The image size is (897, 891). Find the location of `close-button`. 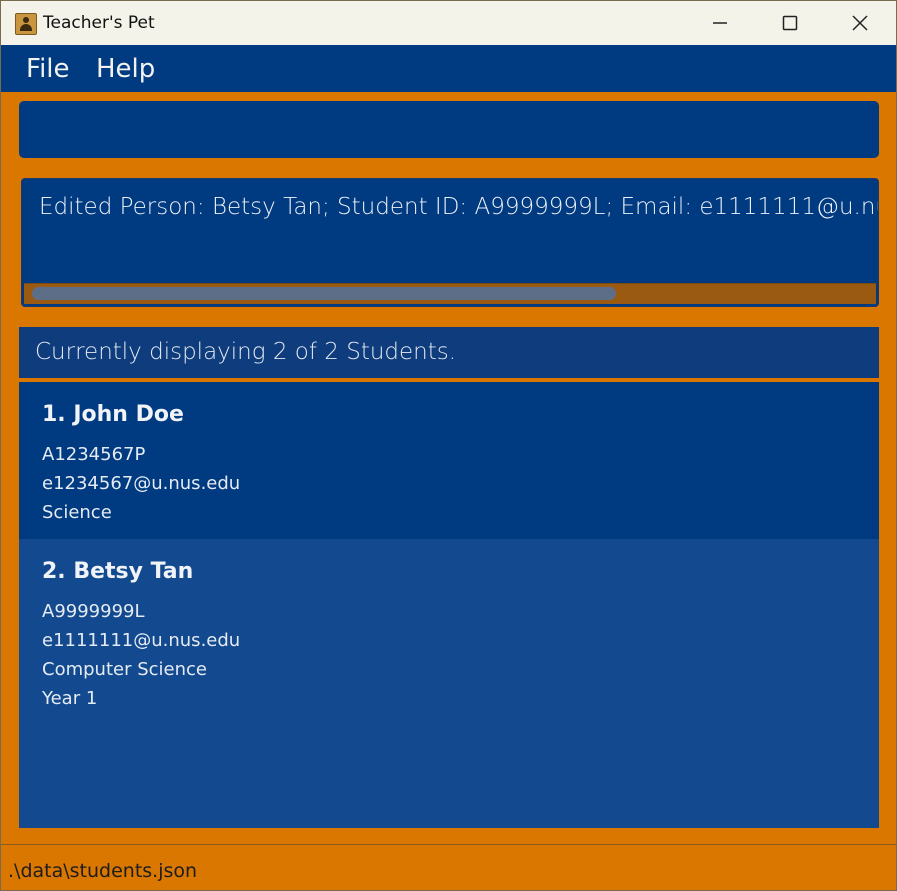

close-button is located at coordinates (860, 23).